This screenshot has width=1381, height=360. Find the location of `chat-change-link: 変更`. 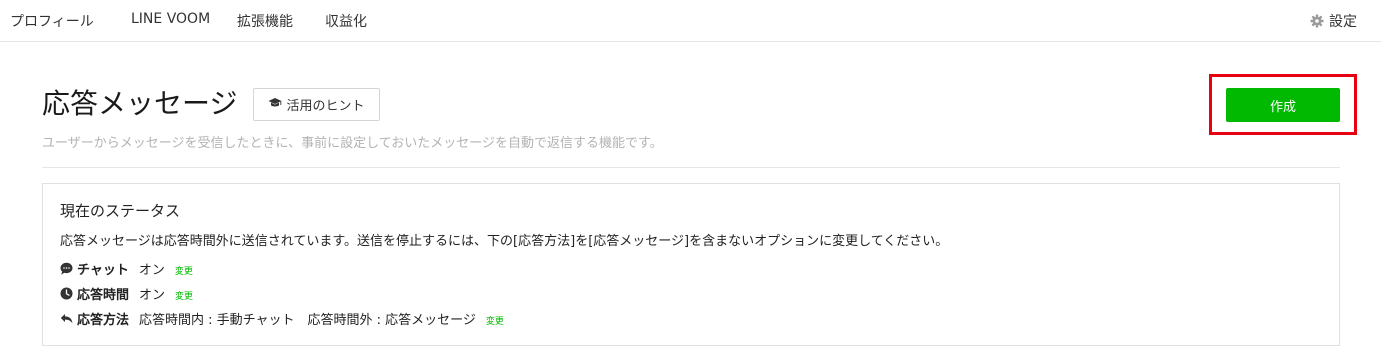

chat-change-link: 変更 is located at coordinates (184, 270).